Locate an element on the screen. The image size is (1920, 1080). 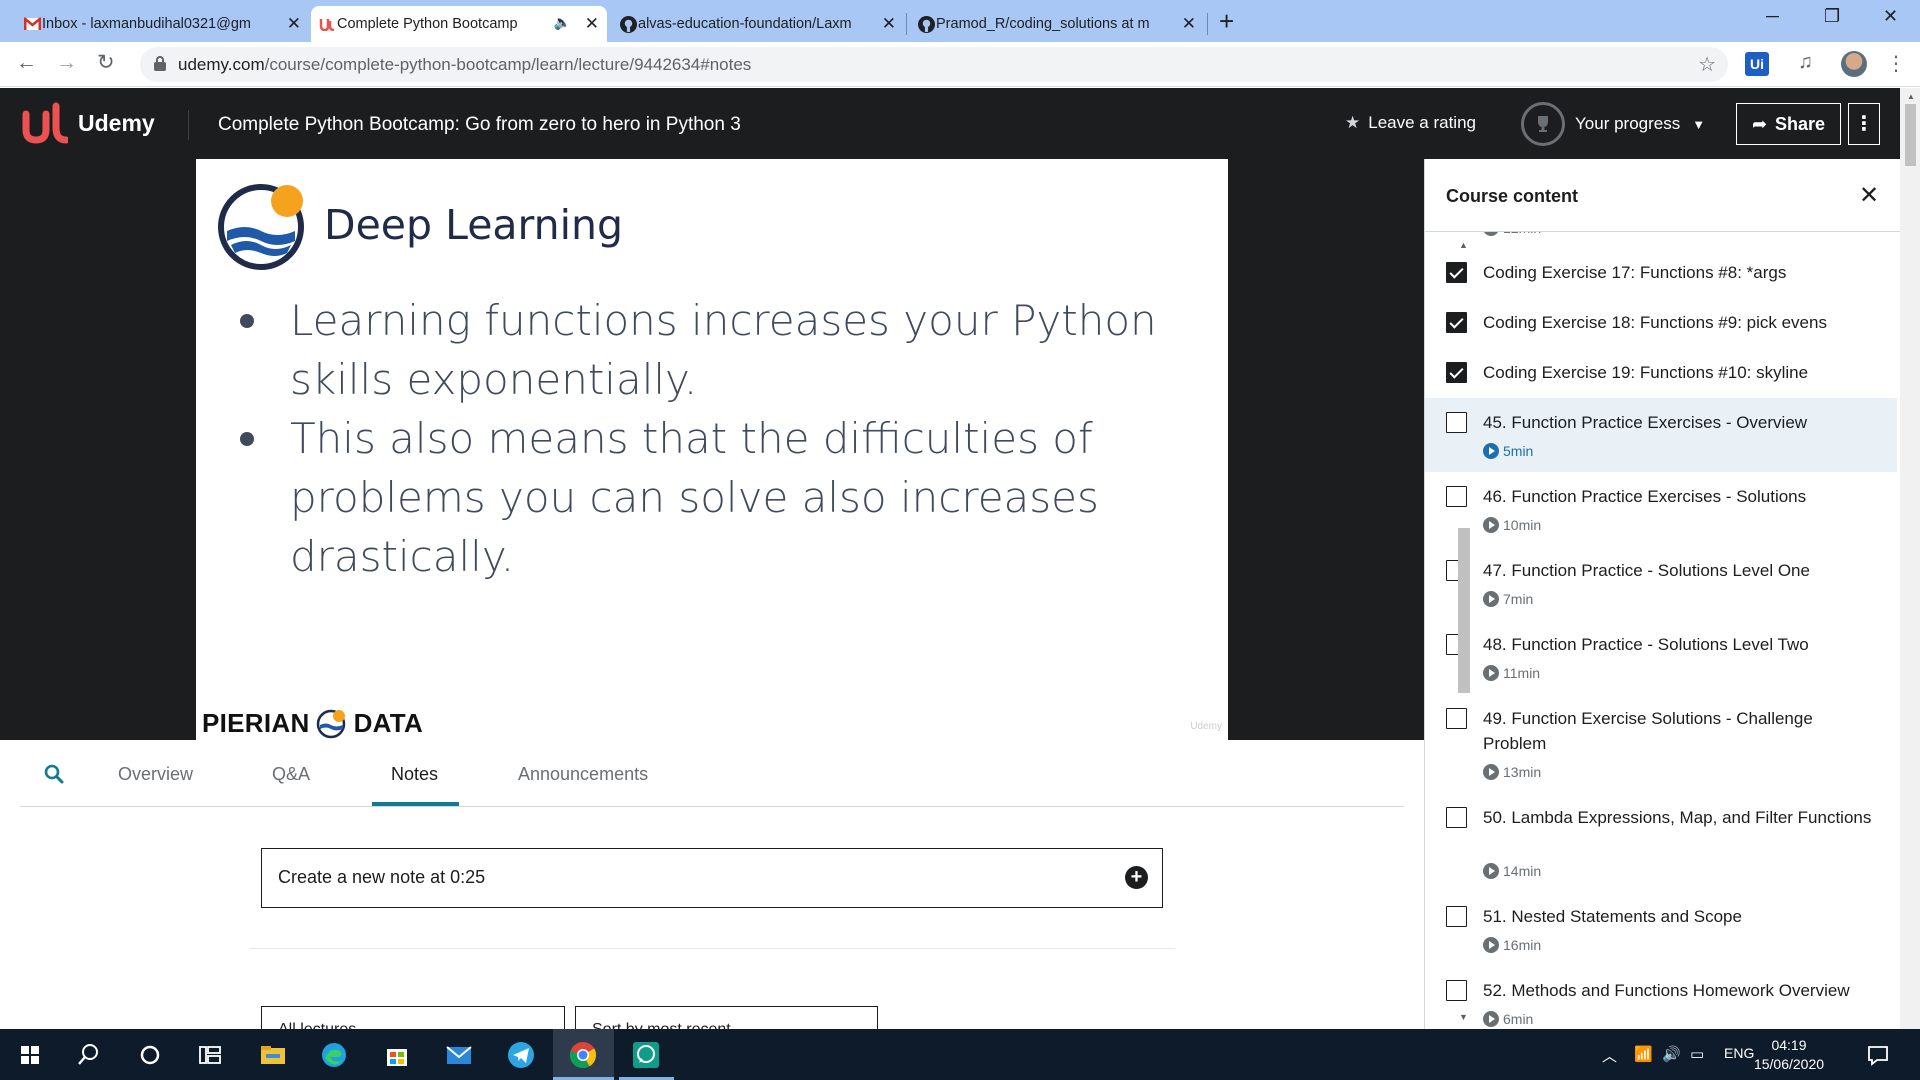
your-progress-button: Your progress ▼ is located at coordinates (1613, 124).